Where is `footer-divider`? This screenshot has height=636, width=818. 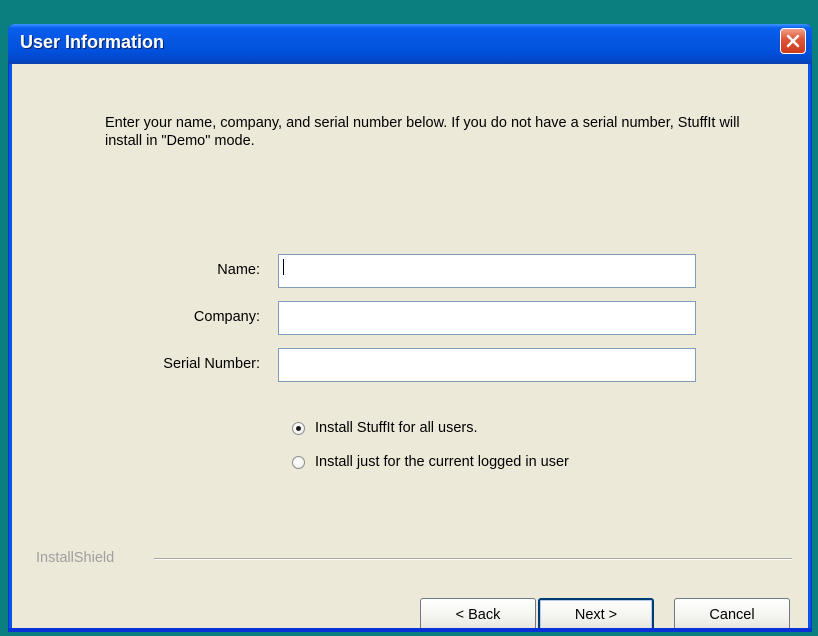 footer-divider is located at coordinates (473, 559).